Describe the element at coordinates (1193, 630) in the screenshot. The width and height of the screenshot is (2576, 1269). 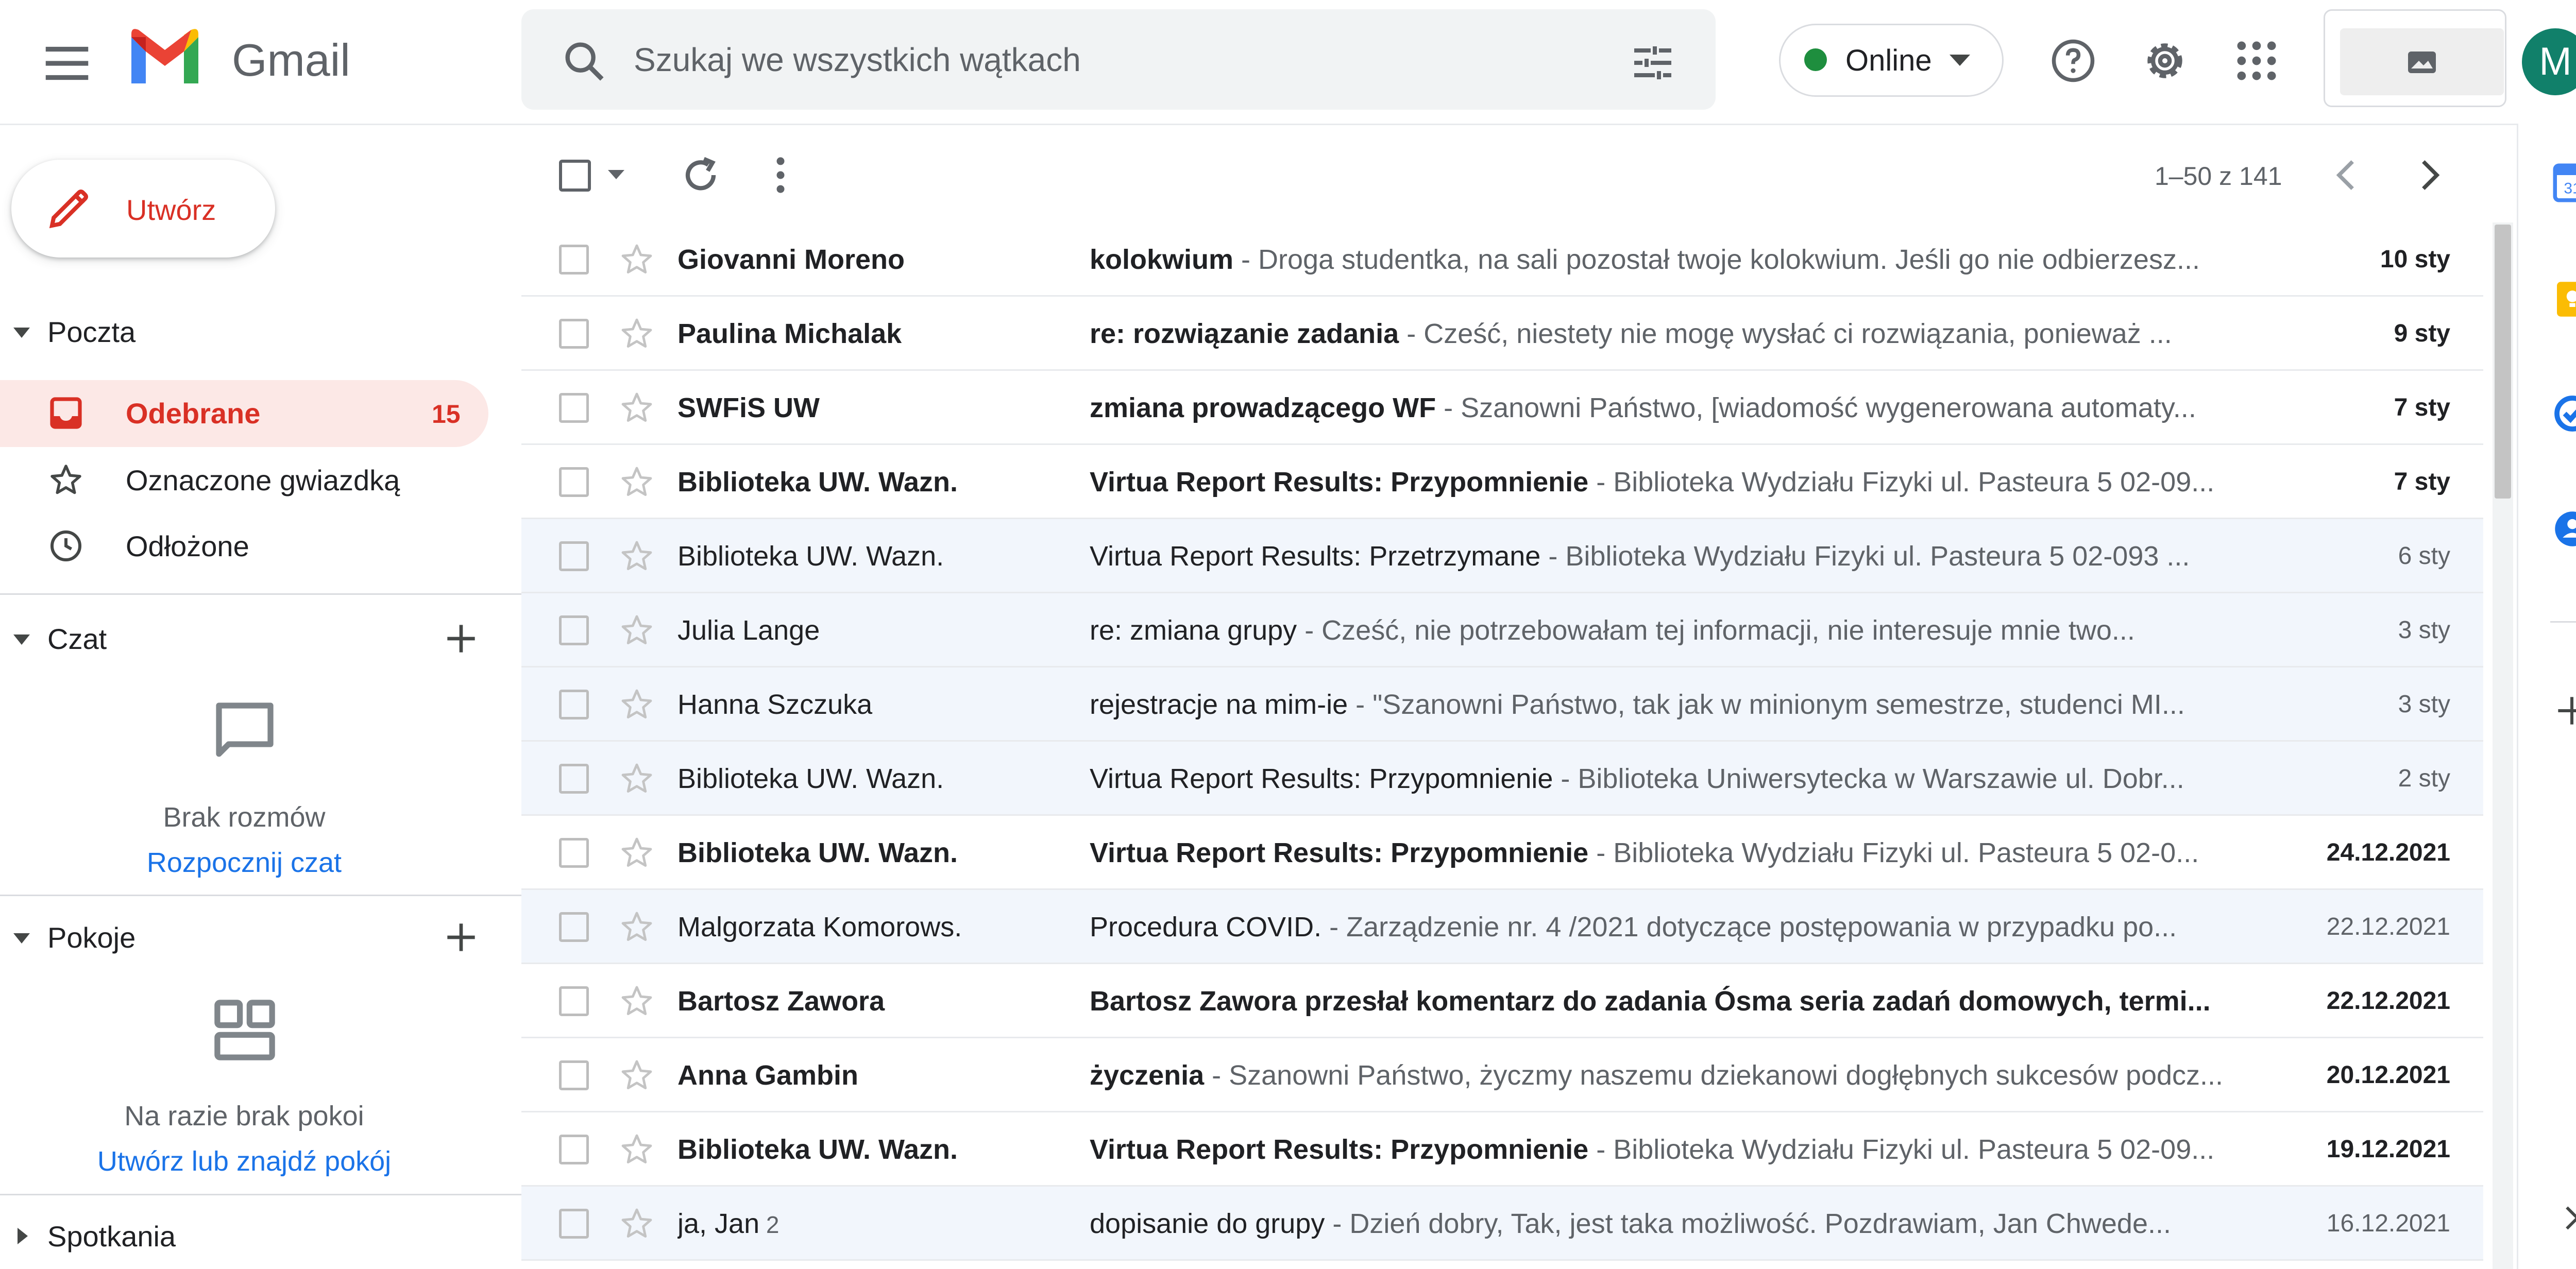
I see `email-subject: re: zmiana grupy` at that location.